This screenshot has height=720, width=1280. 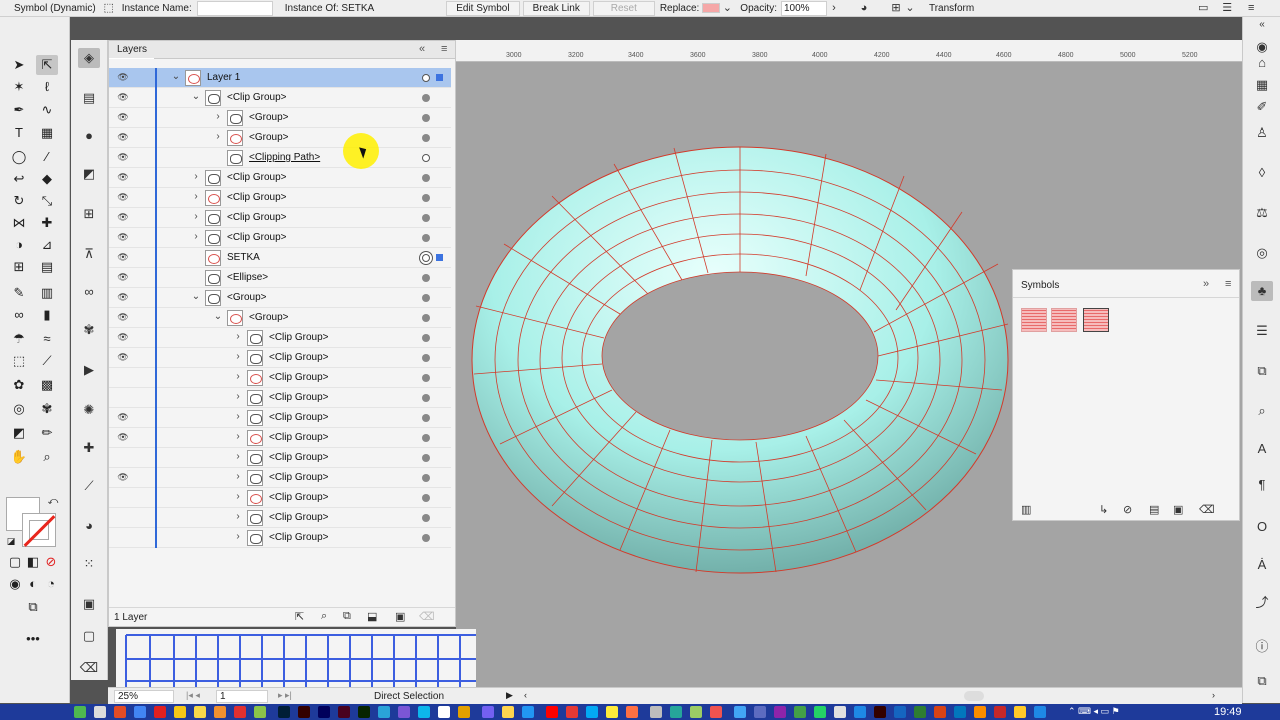 What do you see at coordinates (223, 77) in the screenshot?
I see `layer-name: Layer 1` at bounding box center [223, 77].